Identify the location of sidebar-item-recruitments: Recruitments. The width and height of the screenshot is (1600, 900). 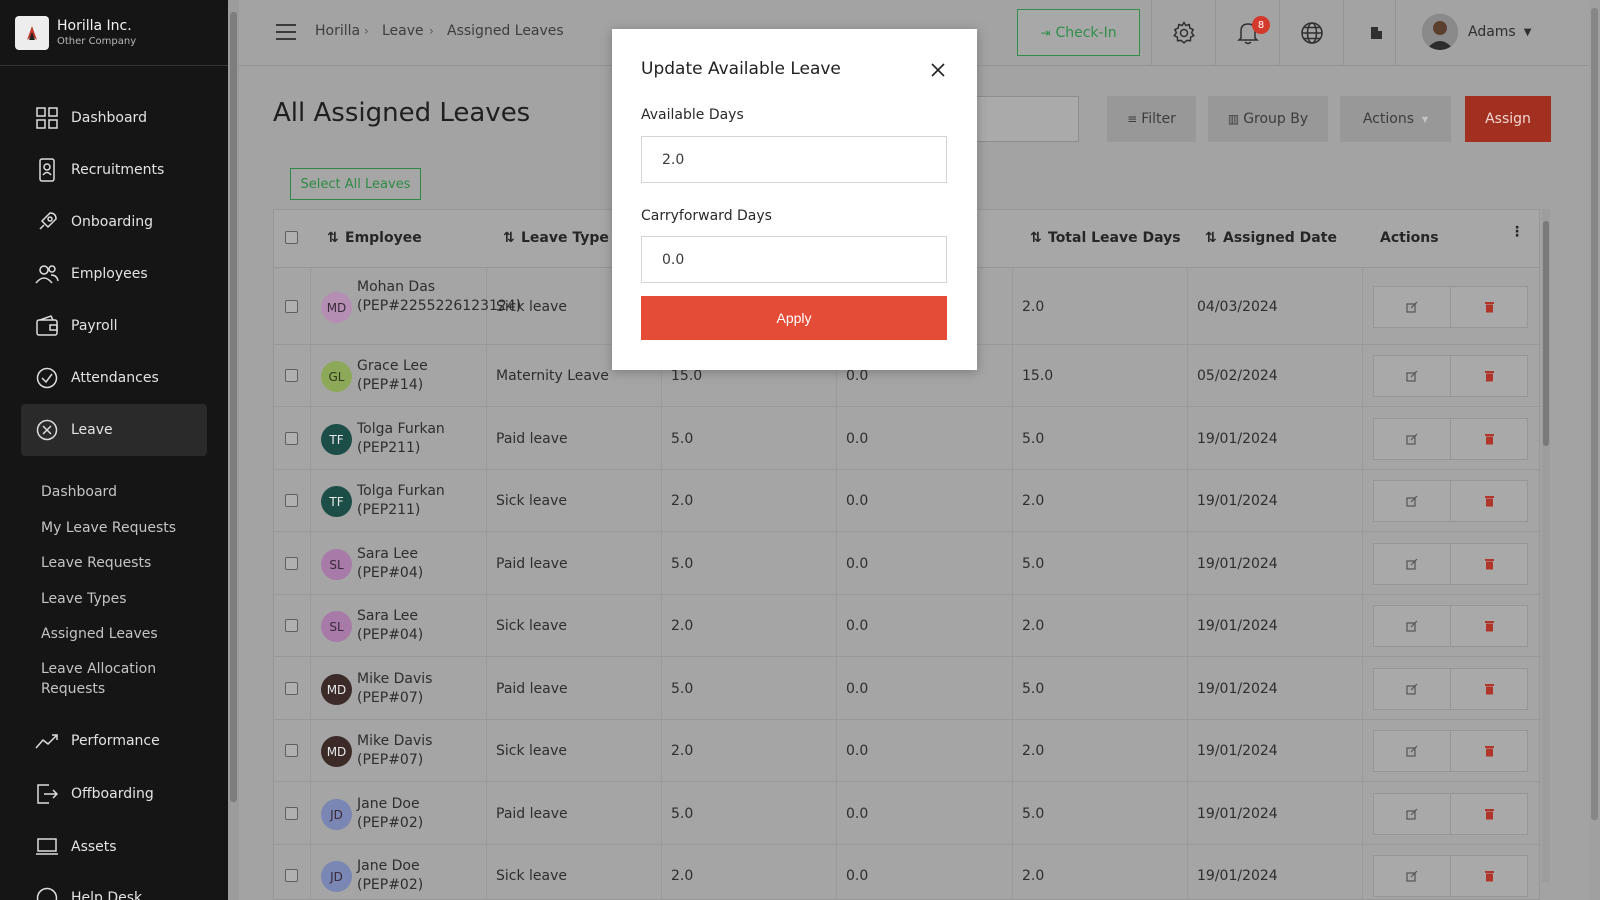
(114, 170).